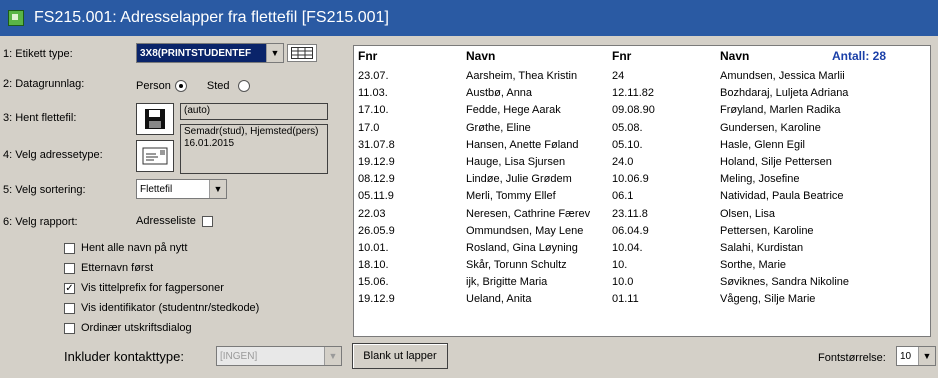  I want to click on name-cell: Olsen, Lisa, so click(790, 214).